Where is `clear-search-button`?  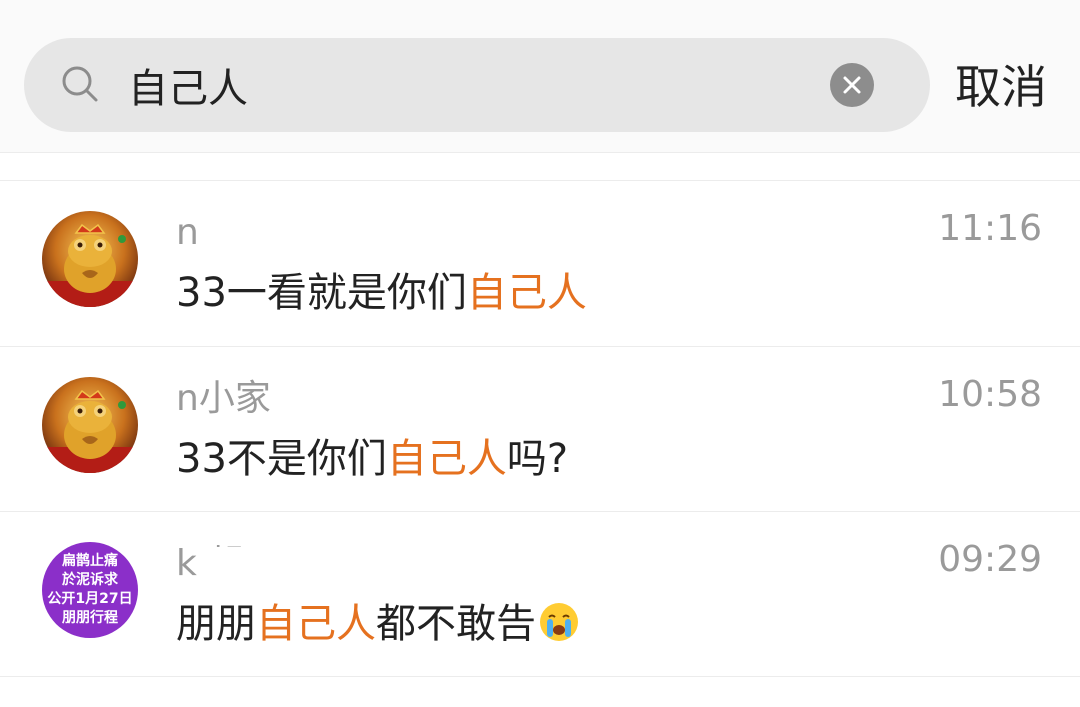
clear-search-button is located at coordinates (852, 85).